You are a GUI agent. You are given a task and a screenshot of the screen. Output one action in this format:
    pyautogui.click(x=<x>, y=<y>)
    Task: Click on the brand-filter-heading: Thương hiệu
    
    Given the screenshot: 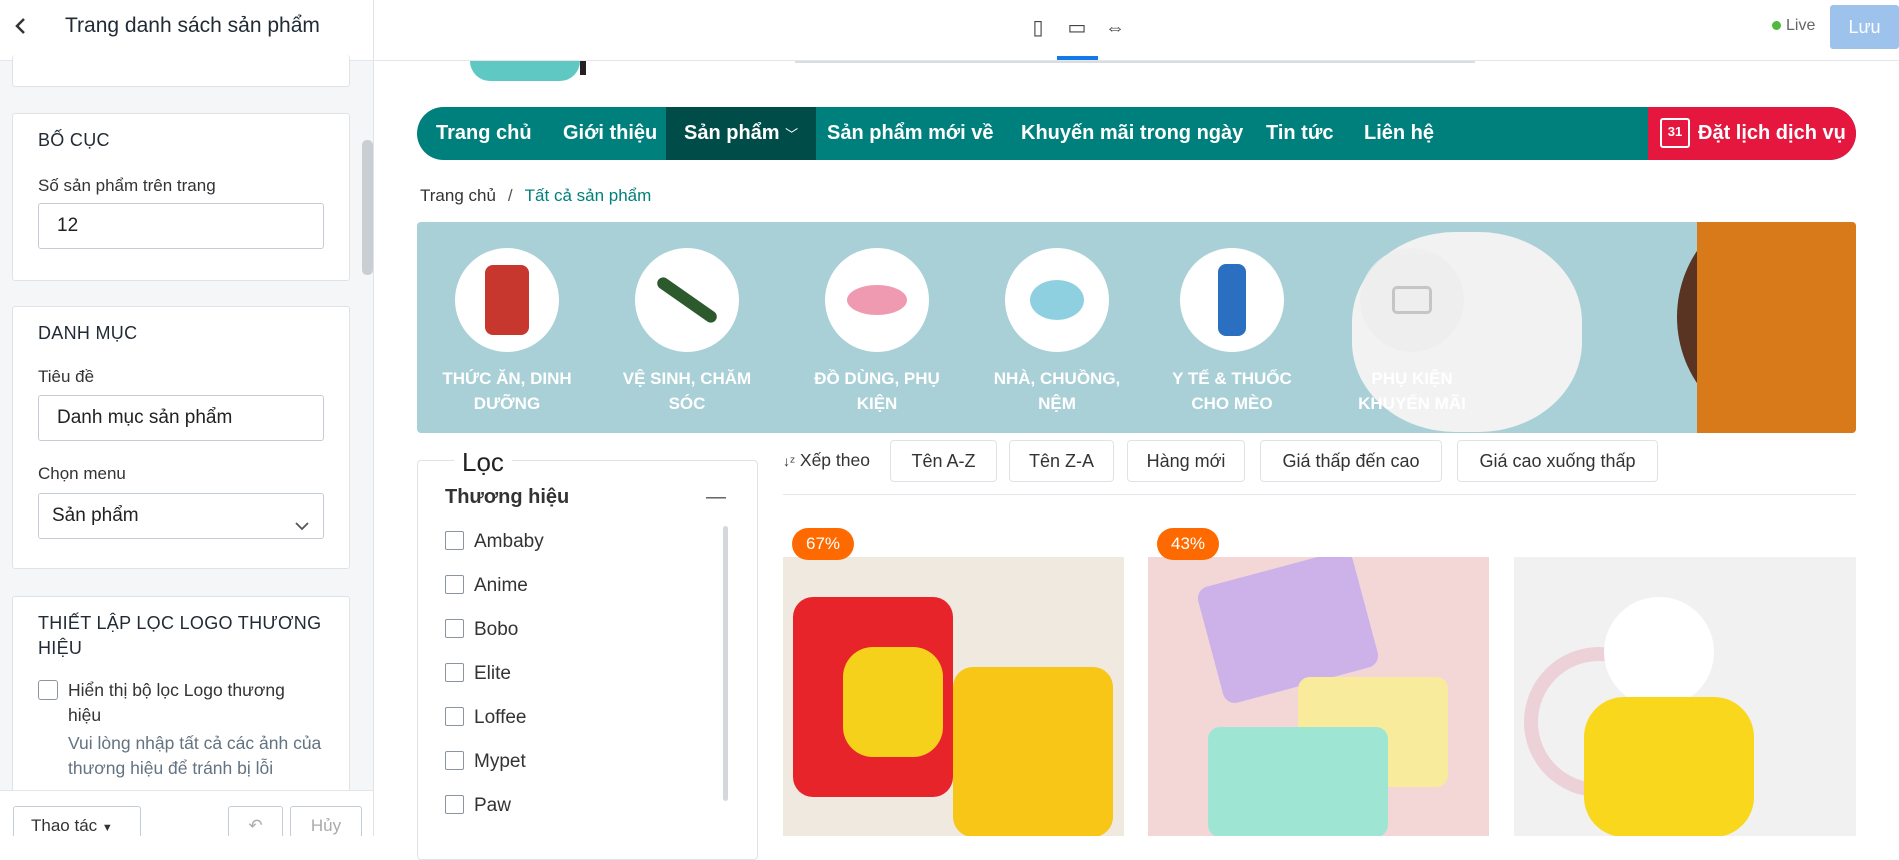 What is the action you would take?
    pyautogui.click(x=507, y=497)
    